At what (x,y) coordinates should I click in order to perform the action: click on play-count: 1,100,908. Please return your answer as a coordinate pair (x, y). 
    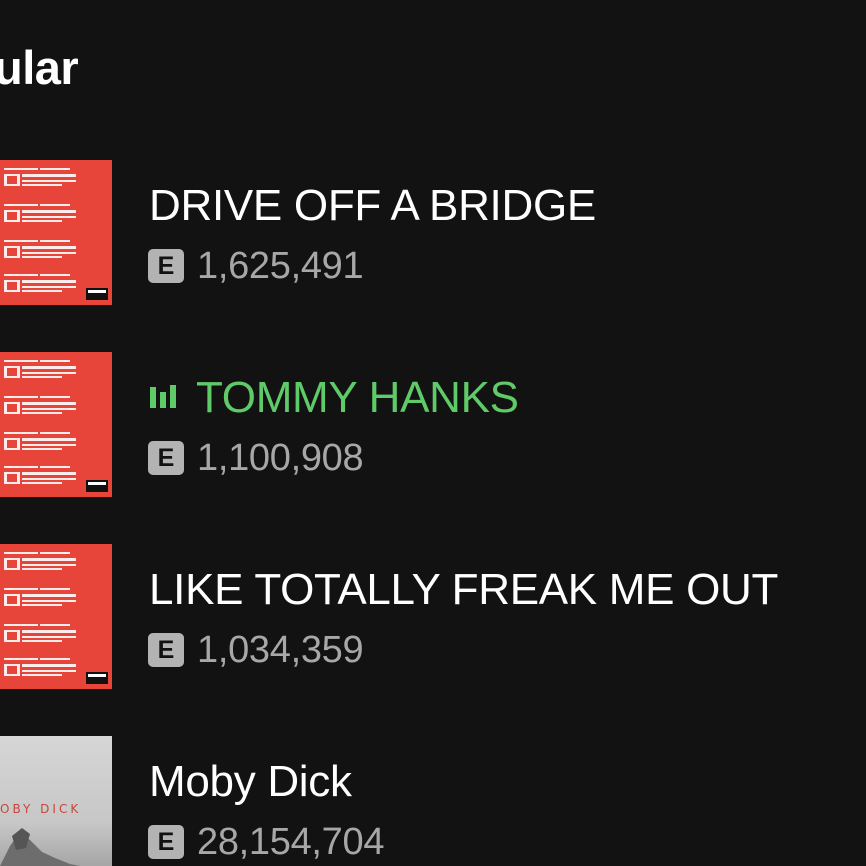
    Looking at the image, I should click on (280, 457).